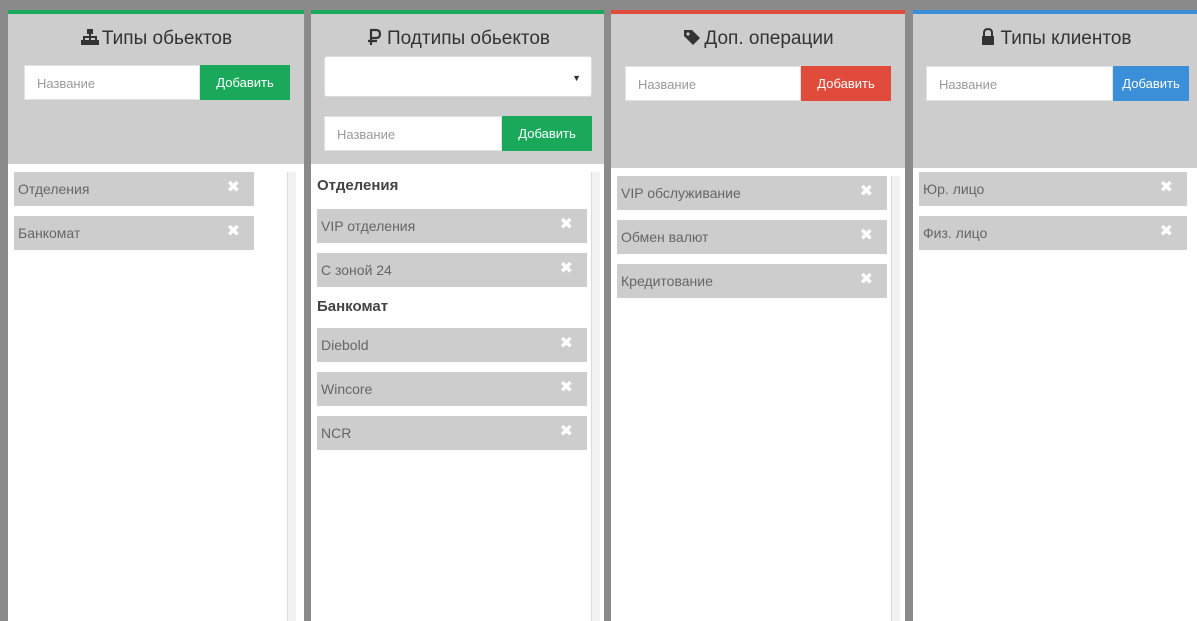 The height and width of the screenshot is (621, 1197). Describe the element at coordinates (413, 133) in the screenshot. I see `subtype-name-input: Название` at that location.